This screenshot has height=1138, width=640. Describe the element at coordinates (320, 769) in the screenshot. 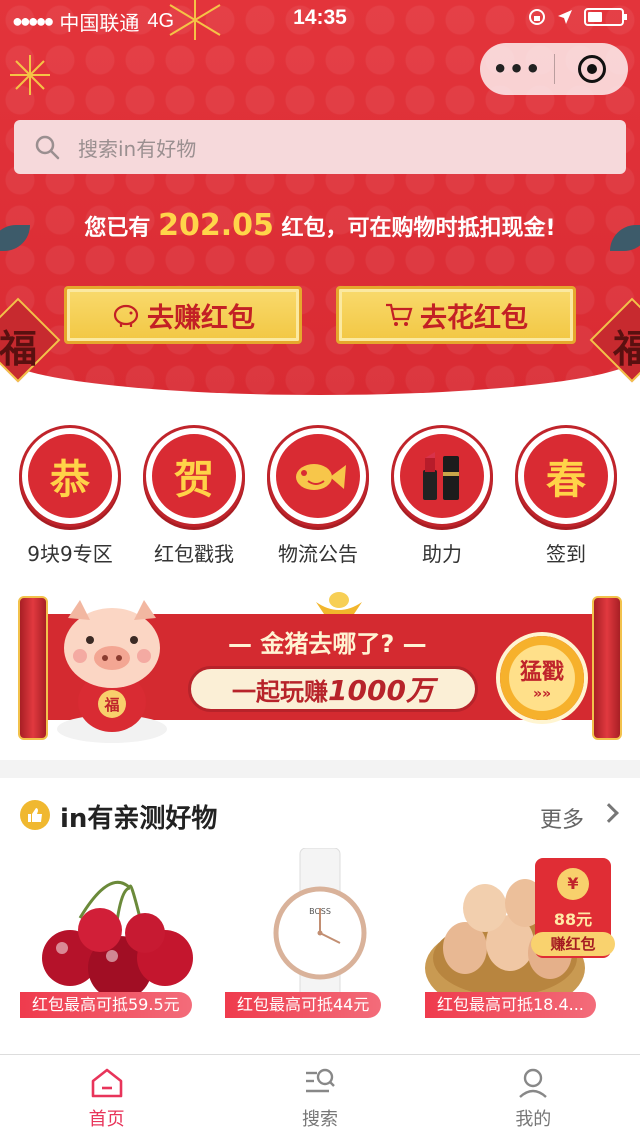

I see `section-divider` at that location.